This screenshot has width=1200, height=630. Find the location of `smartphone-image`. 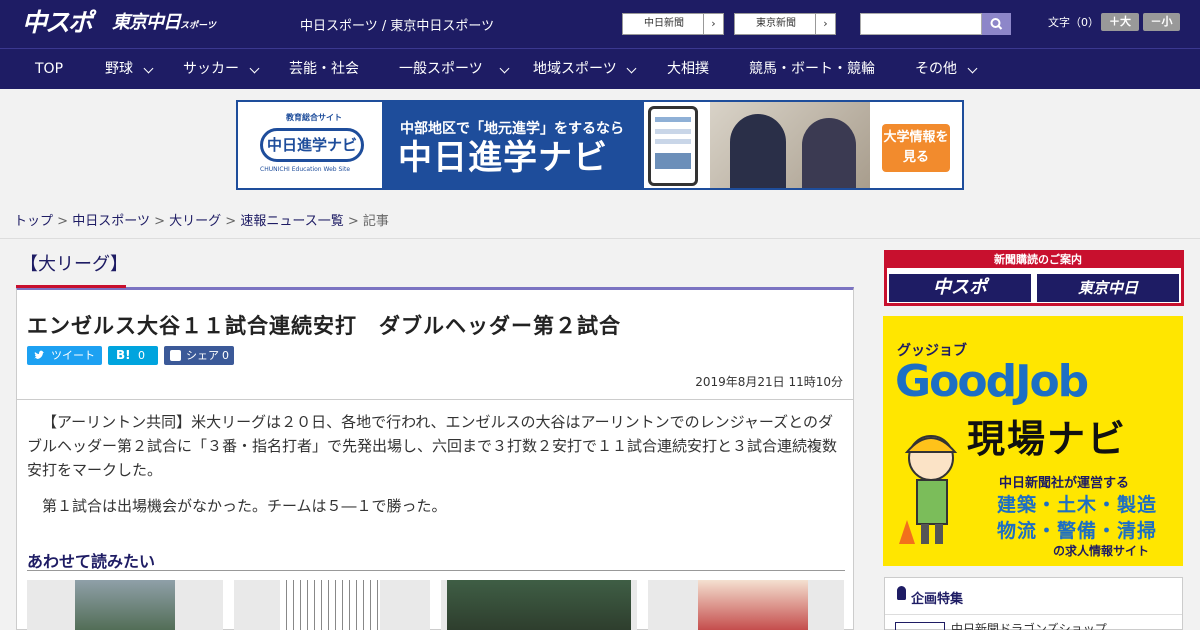

smartphone-image is located at coordinates (673, 146).